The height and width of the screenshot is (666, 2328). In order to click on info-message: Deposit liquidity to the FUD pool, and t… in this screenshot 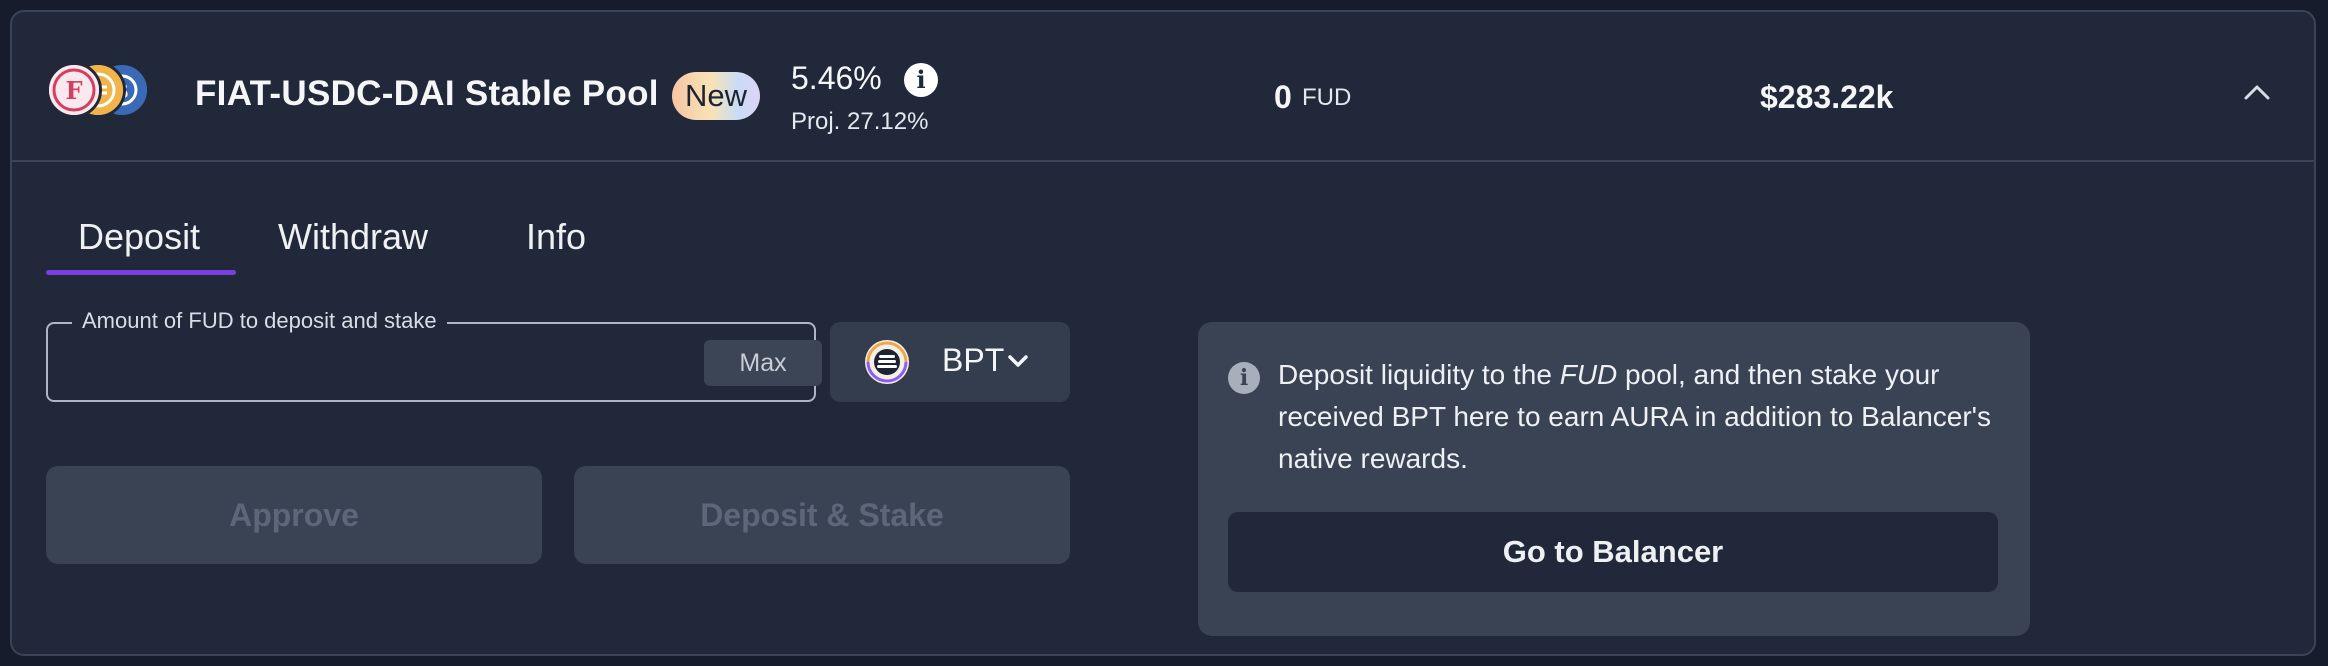, I will do `click(1643, 417)`.